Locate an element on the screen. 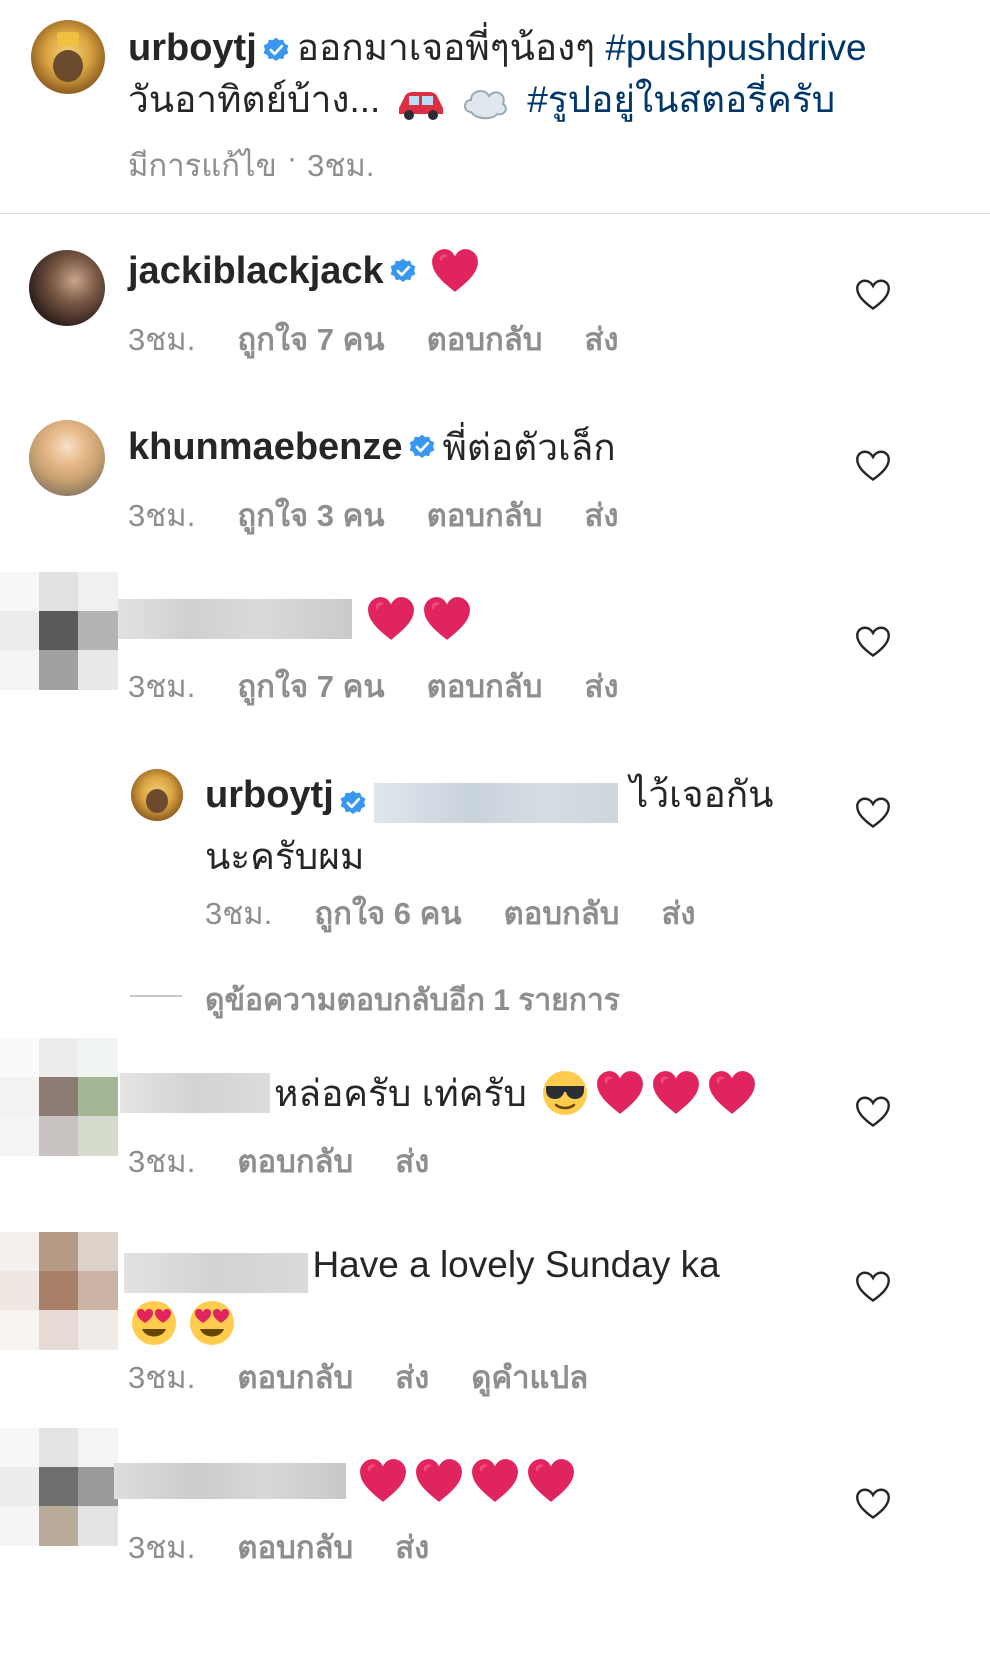 The height and width of the screenshot is (1654, 990). comment-meta: 3ชม. ตอบกลับ ส่ง ดูคำแปล is located at coordinates (379, 1377).